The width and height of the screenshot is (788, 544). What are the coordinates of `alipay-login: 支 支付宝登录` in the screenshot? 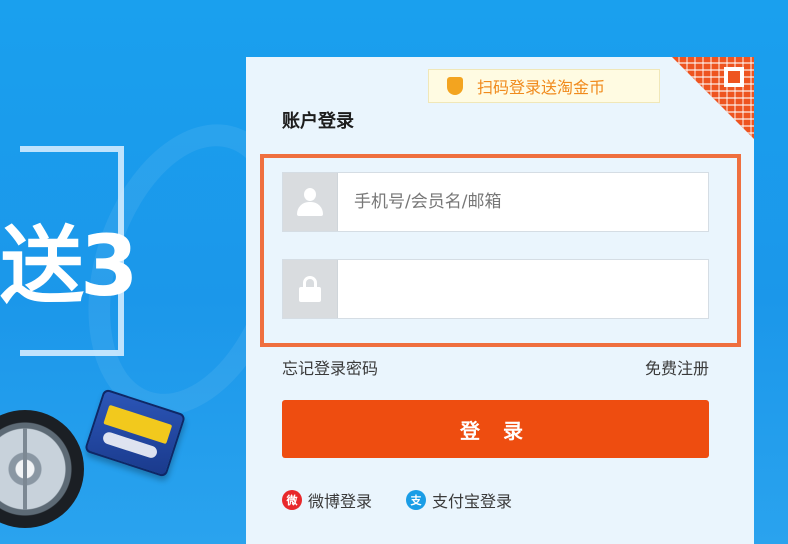 It's located at (459, 500).